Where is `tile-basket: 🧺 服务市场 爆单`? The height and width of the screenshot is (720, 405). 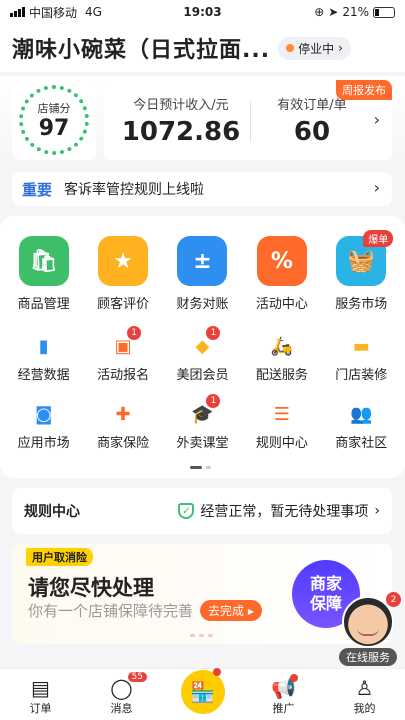
tile-basket: 🧺 服务市场 爆单 is located at coordinates (361, 271).